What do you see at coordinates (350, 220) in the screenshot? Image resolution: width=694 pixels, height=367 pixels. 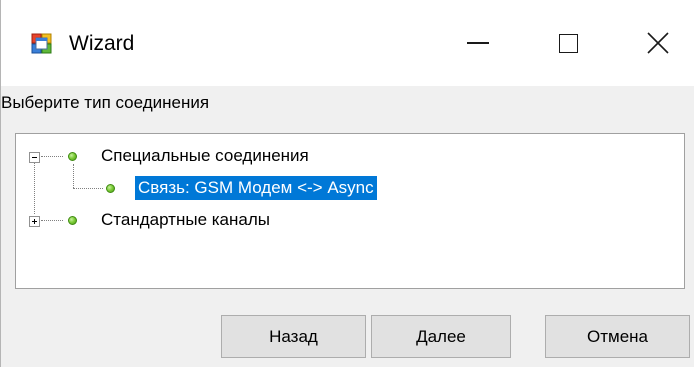 I see `tree-node-standard-channels: Стандартные каналы` at bounding box center [350, 220].